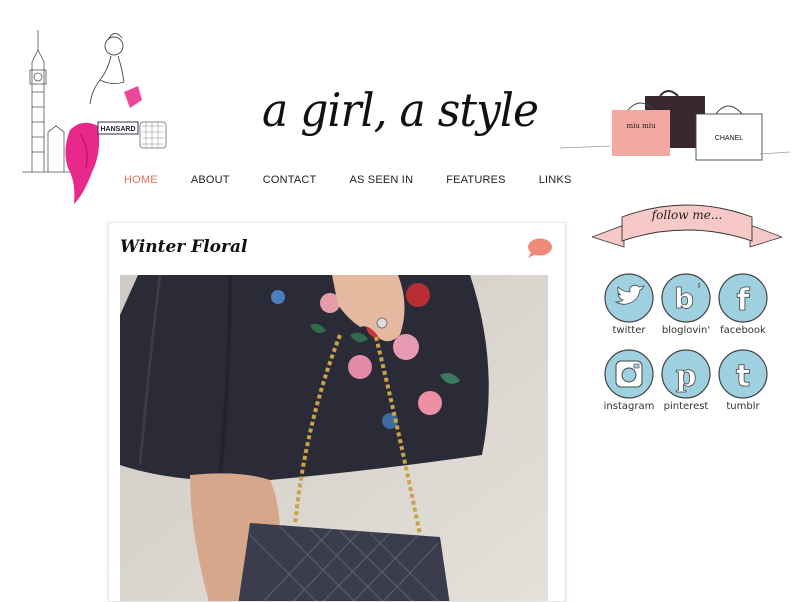  I want to click on hansard-sign-text: HANSARD, so click(118, 129).